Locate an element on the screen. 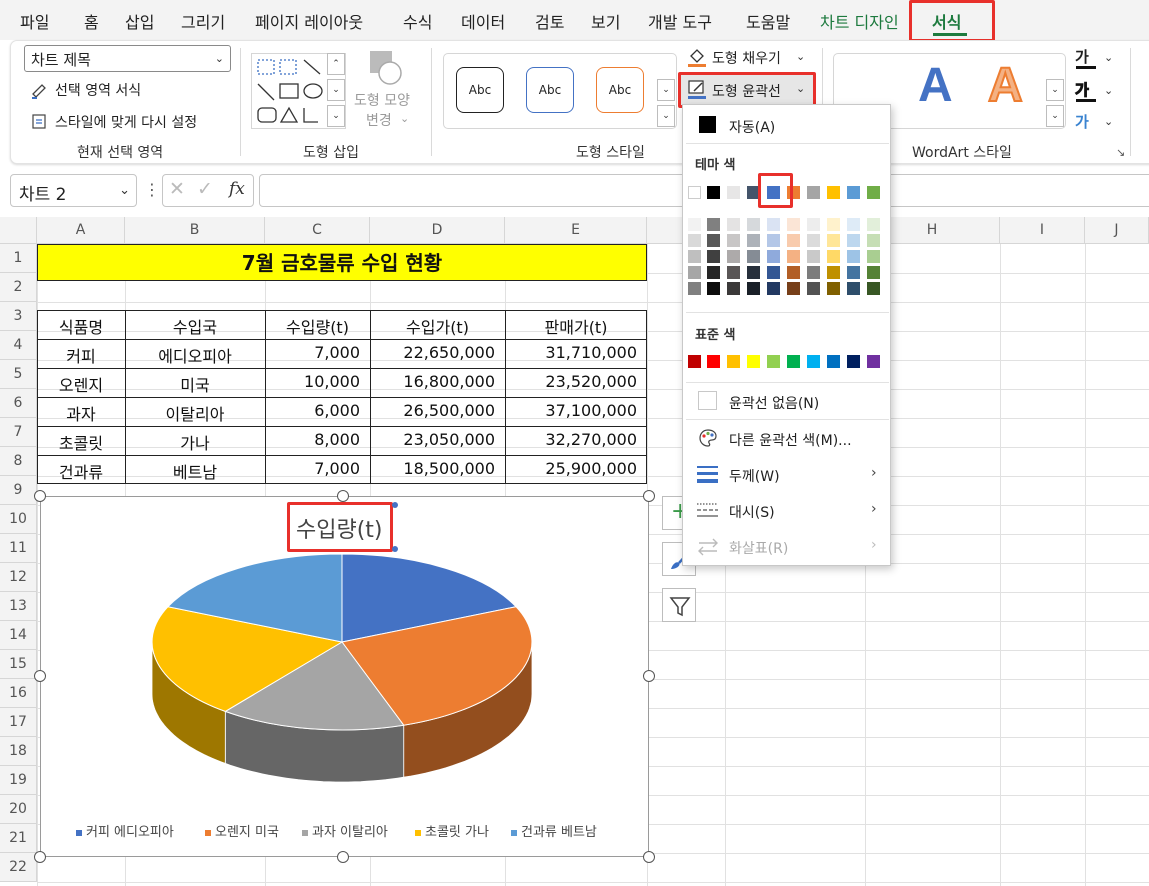 The image size is (1149, 886). gallery-scroll-down: ⌄ is located at coordinates (1055, 90).